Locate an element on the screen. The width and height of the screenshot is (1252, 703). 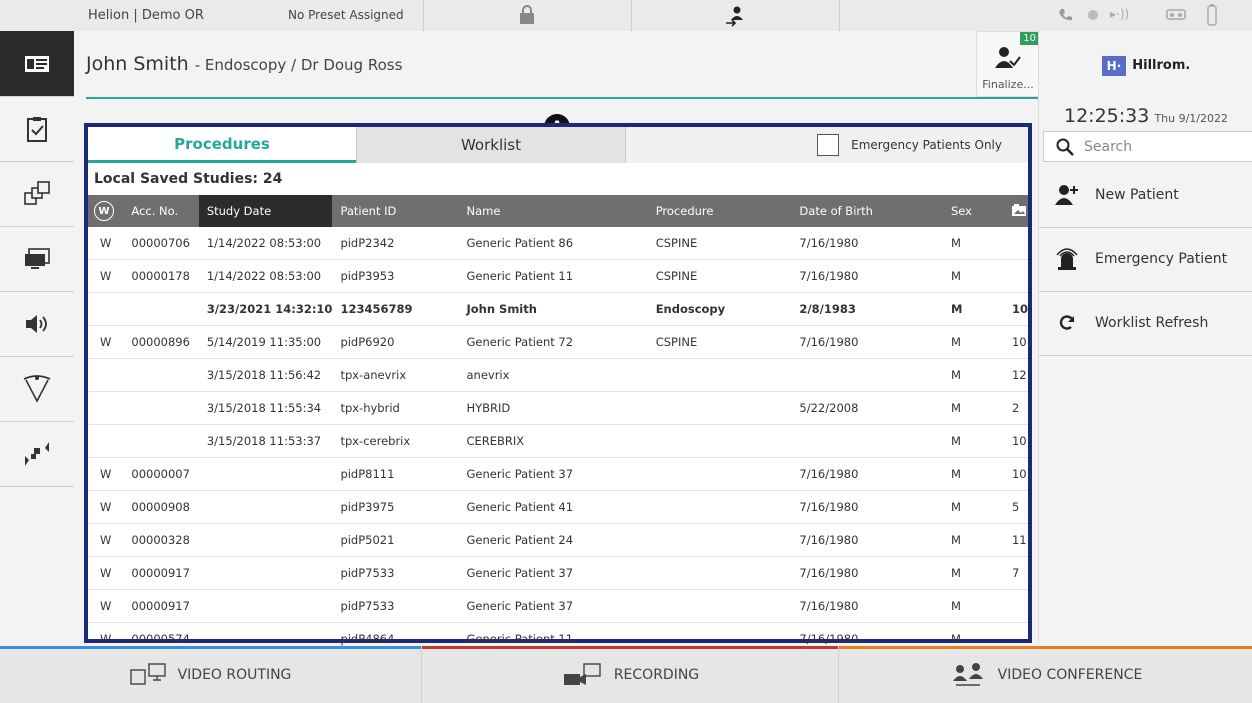
column-header-study-date: Study Date is located at coordinates (265, 211).